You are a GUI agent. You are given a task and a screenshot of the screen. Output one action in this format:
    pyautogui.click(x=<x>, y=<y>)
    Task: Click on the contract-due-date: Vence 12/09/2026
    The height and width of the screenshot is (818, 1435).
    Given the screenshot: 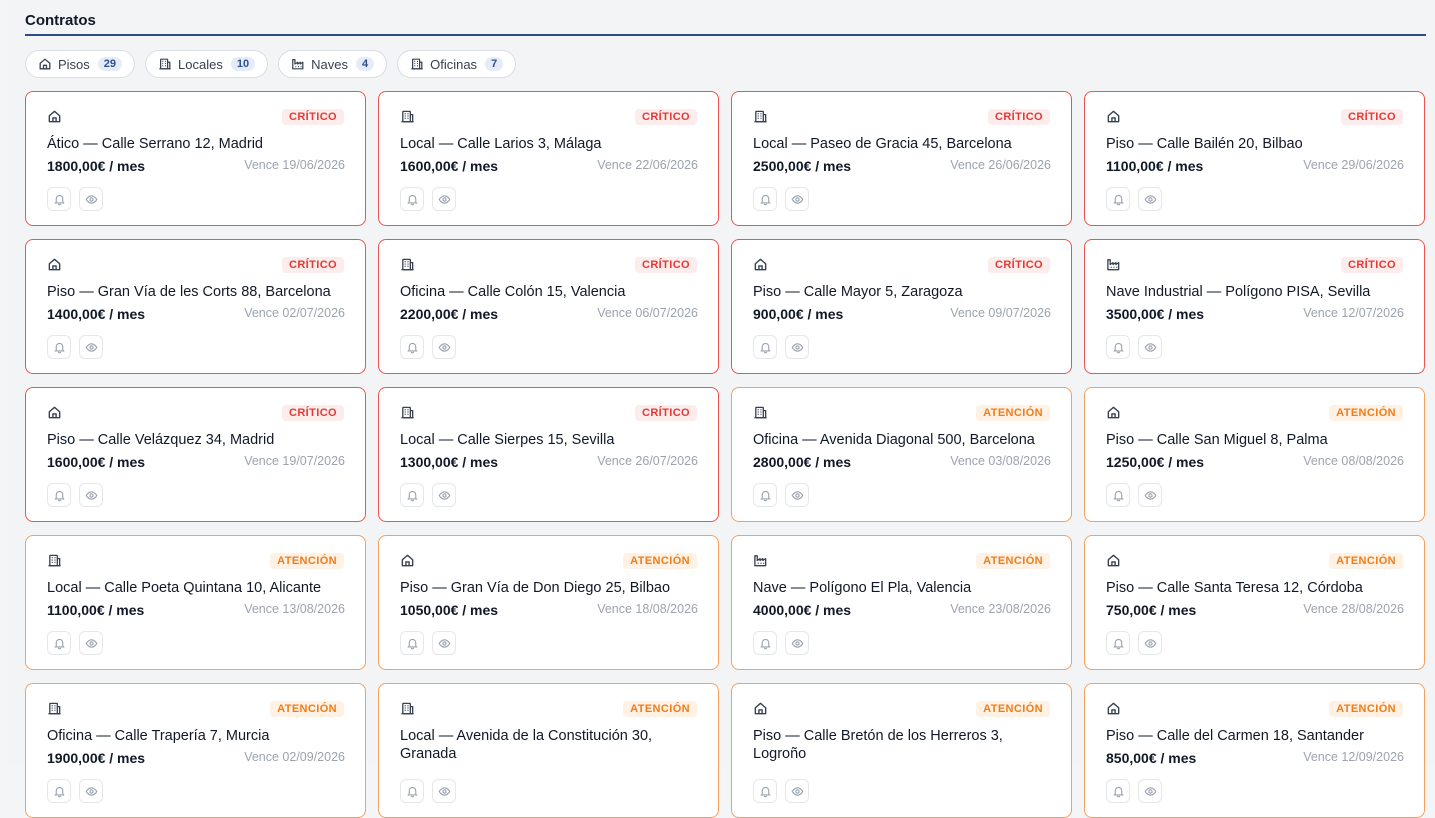 What is the action you would take?
    pyautogui.click(x=1353, y=757)
    